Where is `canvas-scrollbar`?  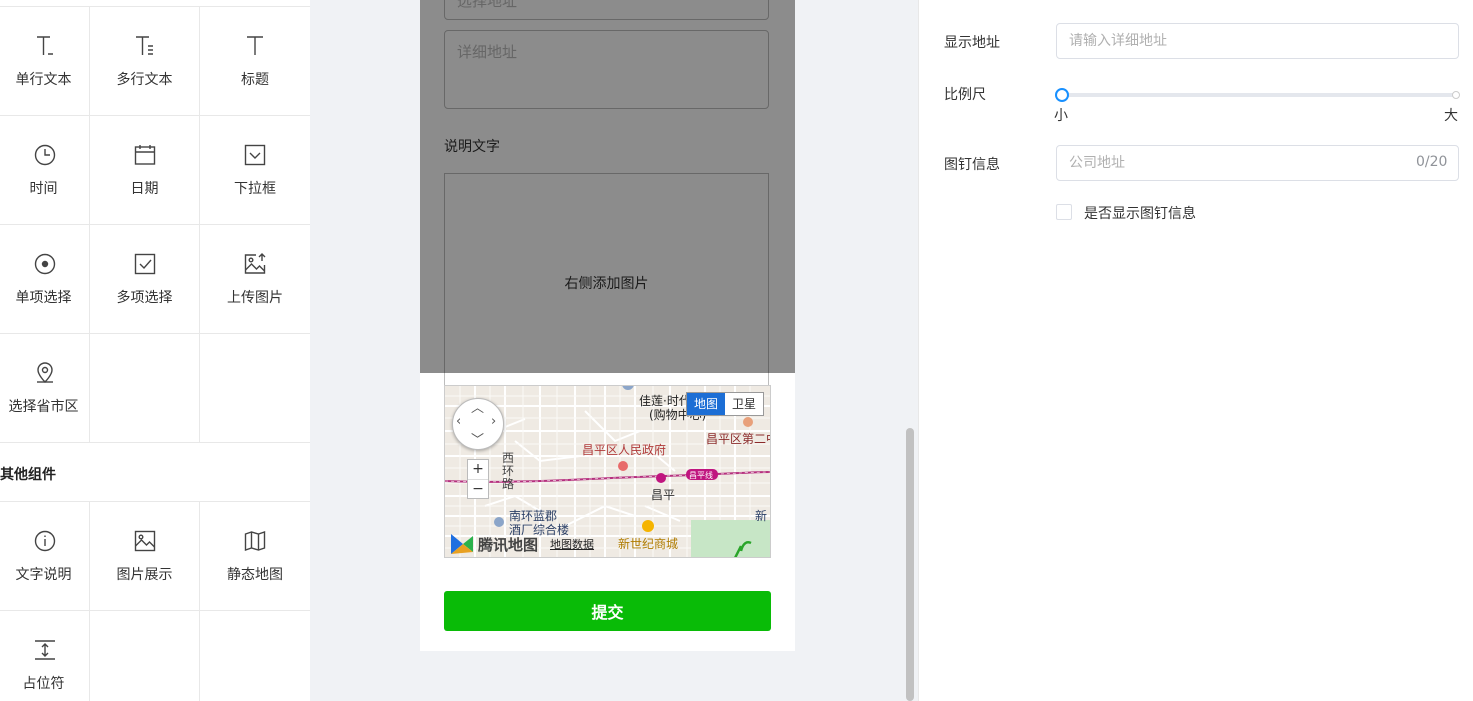 canvas-scrollbar is located at coordinates (910, 564).